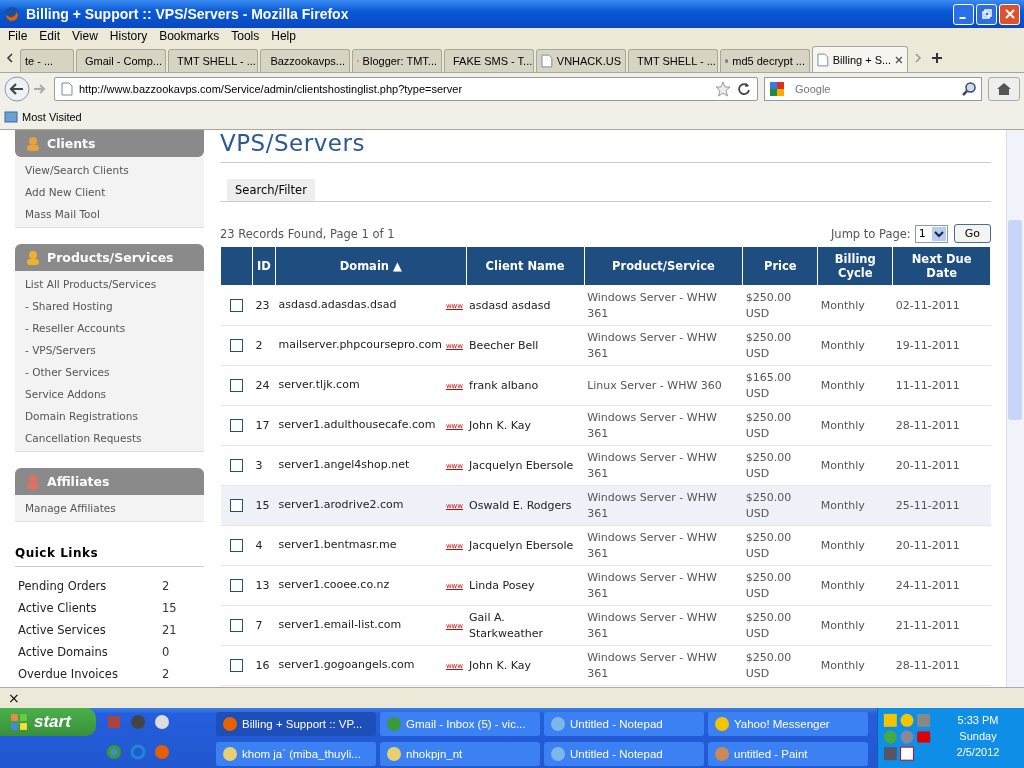 Image resolution: width=1024 pixels, height=768 pixels. I want to click on sidebar-link: - Shared Hosting, so click(109, 306).